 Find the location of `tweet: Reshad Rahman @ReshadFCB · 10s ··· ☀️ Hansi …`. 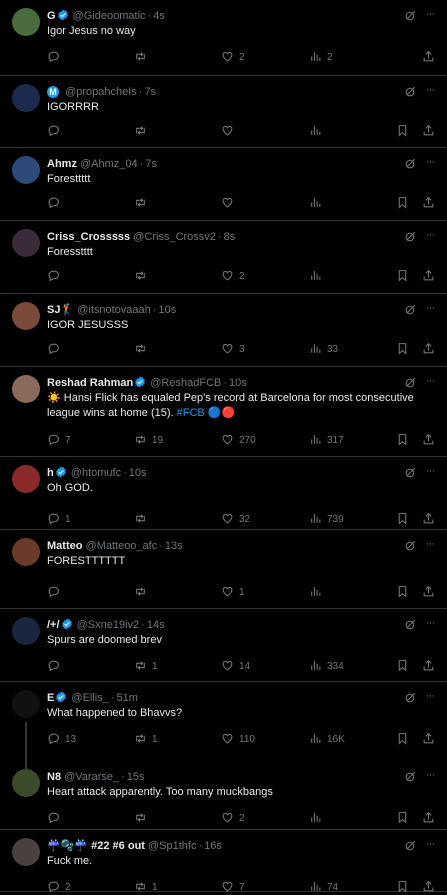

tweet: Reshad Rahman @ReshadFCB · 10s ··· ☀️ Hansi … is located at coordinates (223, 412).